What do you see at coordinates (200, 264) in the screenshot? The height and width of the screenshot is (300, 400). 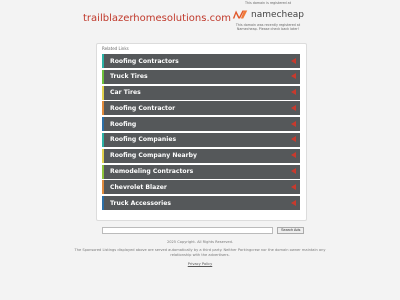 I see `privacy-policy-link: Privacy Policy` at bounding box center [200, 264].